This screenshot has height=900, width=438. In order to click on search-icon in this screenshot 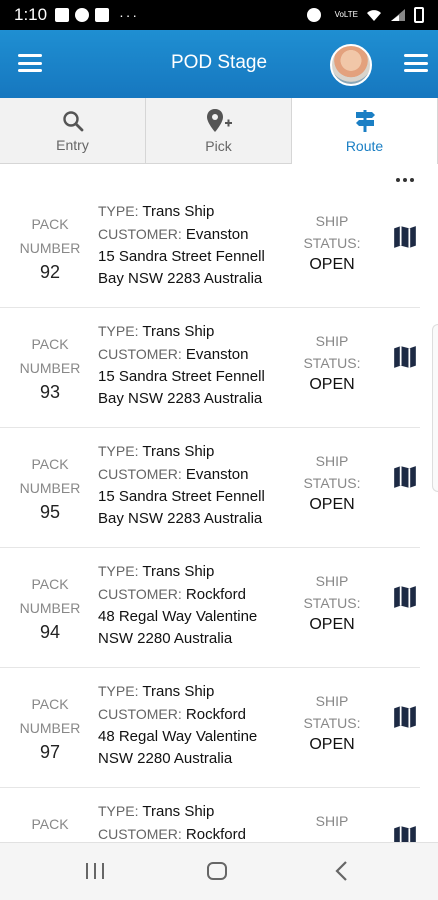, I will do `click(72, 120)`.